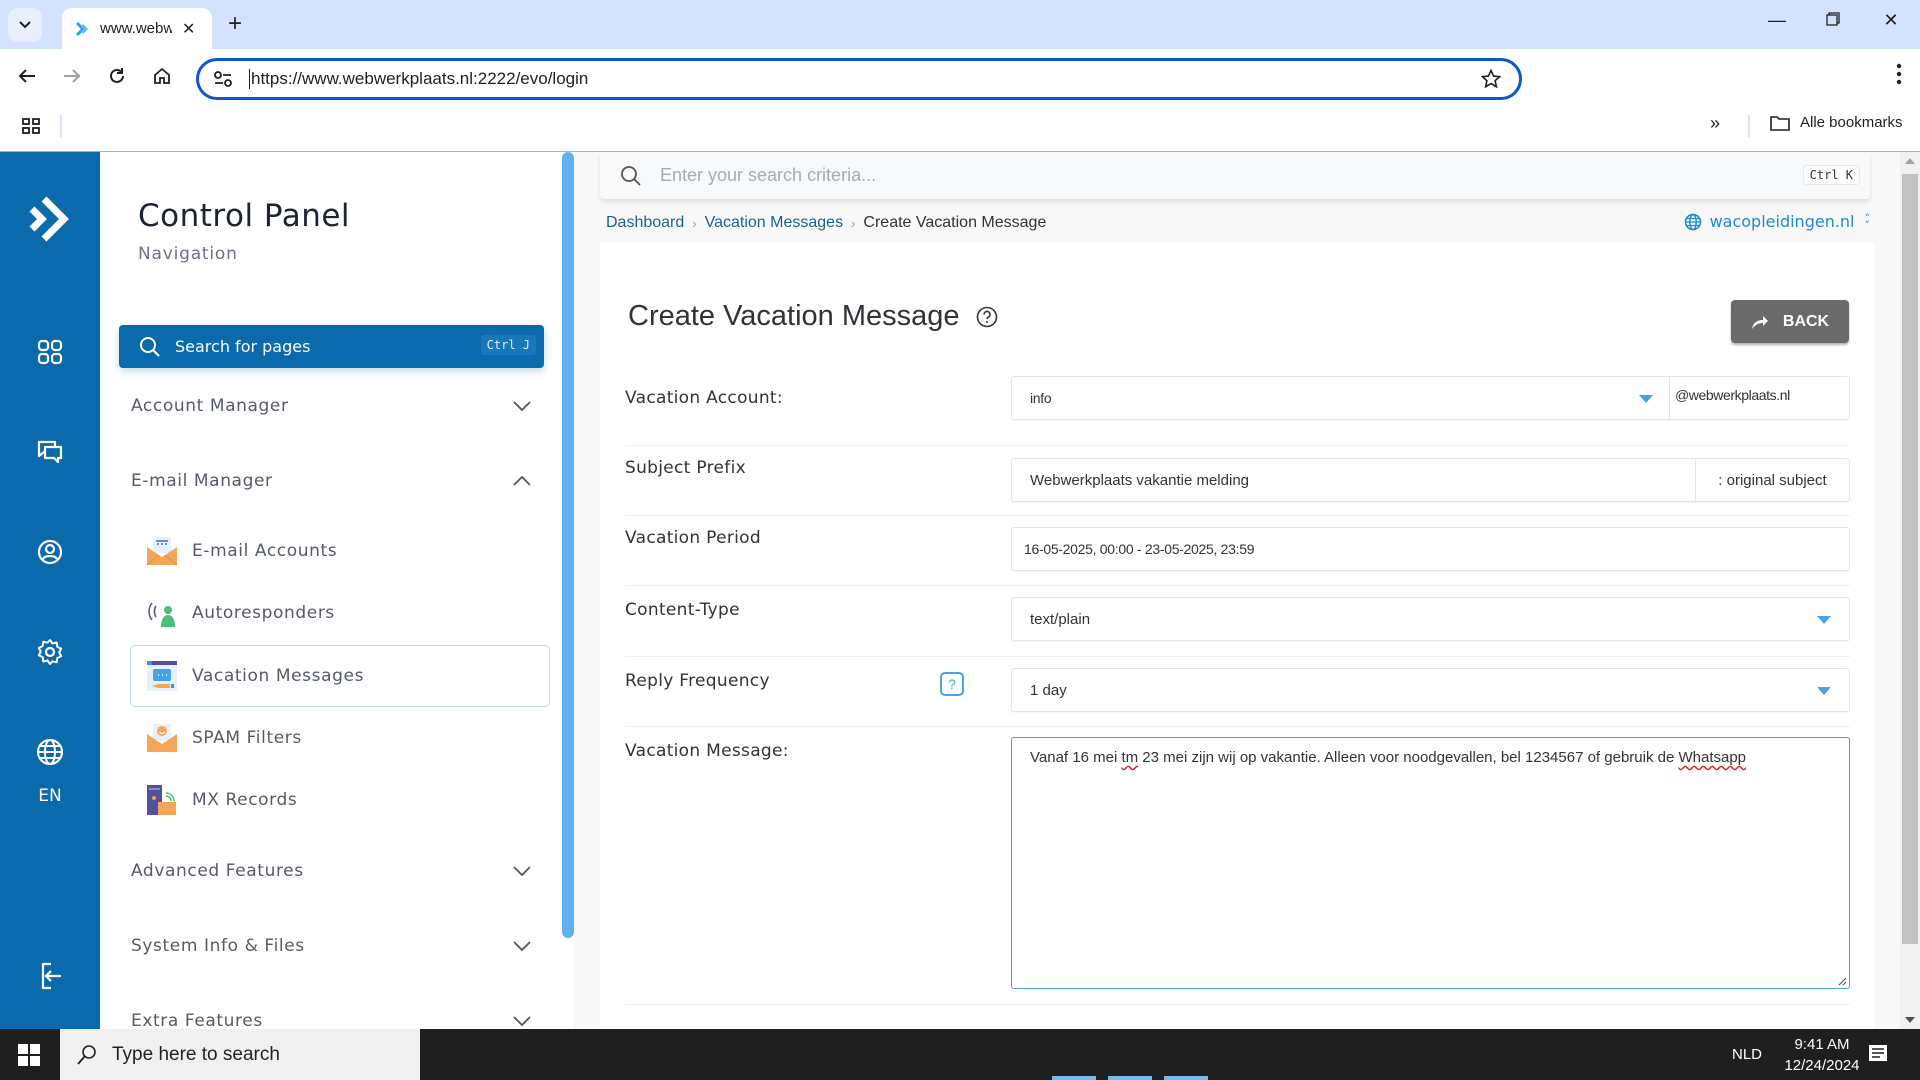 The height and width of the screenshot is (1080, 1920). Describe the element at coordinates (50, 752) in the screenshot. I see `globe-icon` at that location.